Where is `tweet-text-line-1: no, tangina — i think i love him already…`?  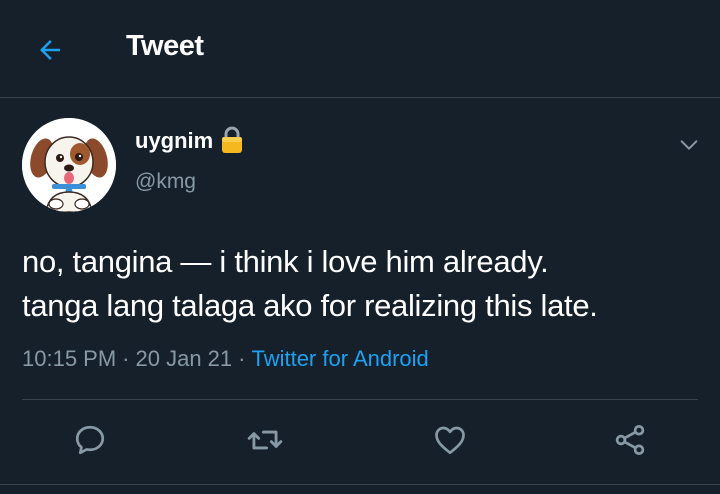 tweet-text-line-1: no, tangina — i think i love him already… is located at coordinates (285, 261).